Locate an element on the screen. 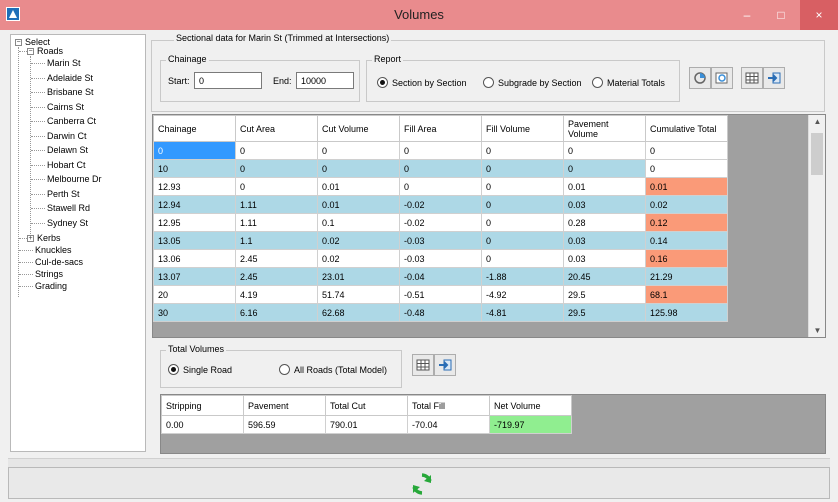  table-cell: 10 is located at coordinates (194, 168).